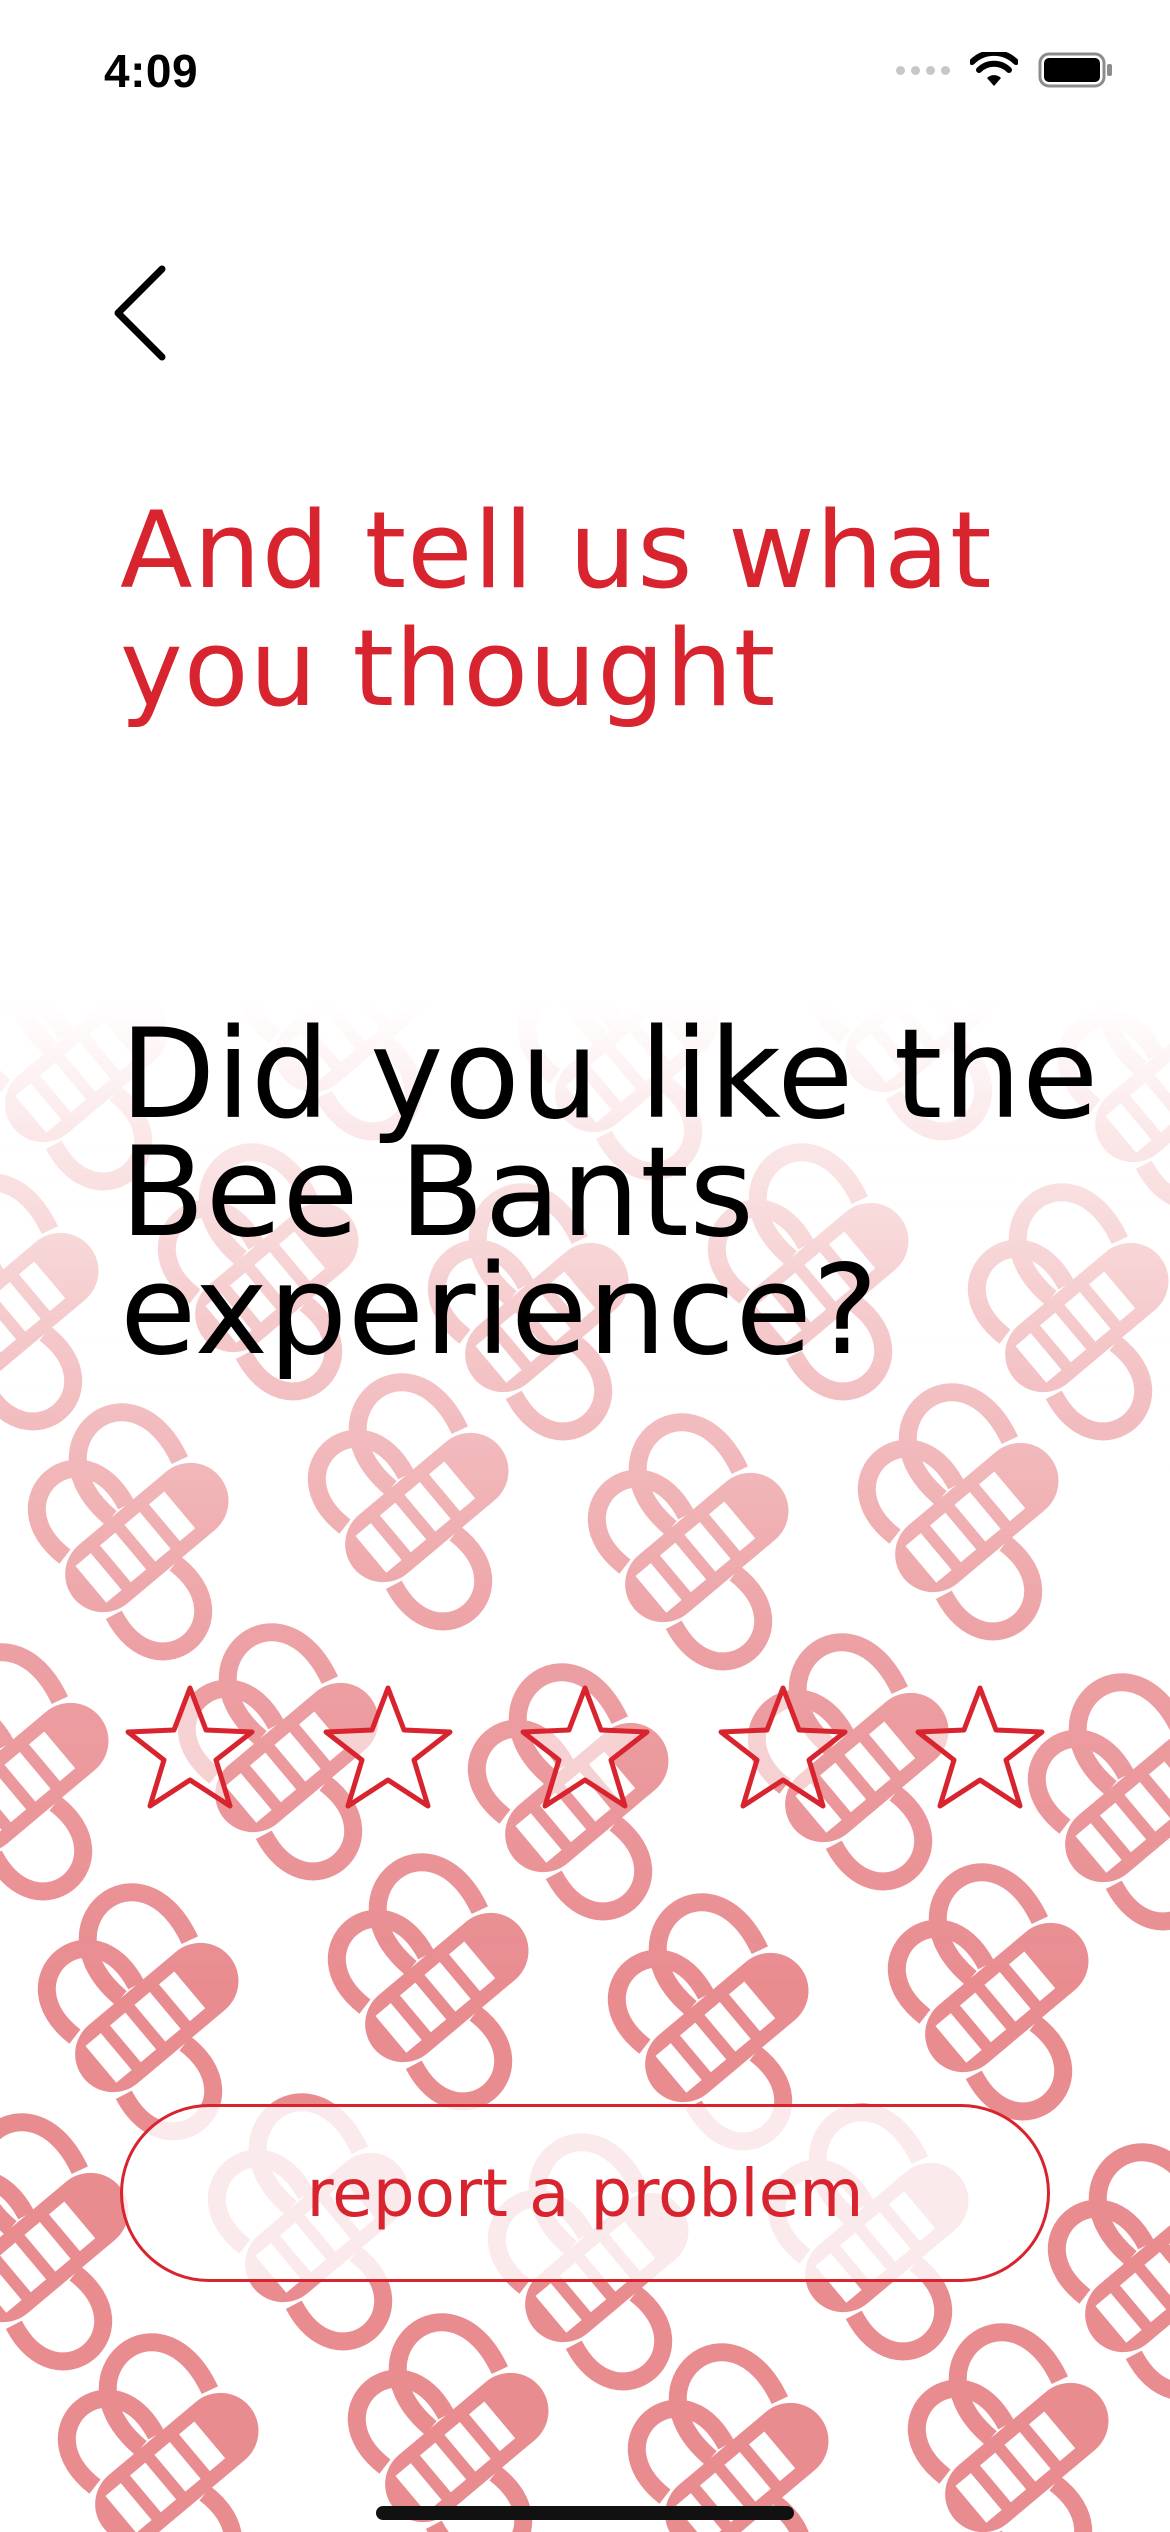 The width and height of the screenshot is (1170, 2532). Describe the element at coordinates (609, 1193) in the screenshot. I see `rating-question: Did you like the Bee Bants experience?` at that location.